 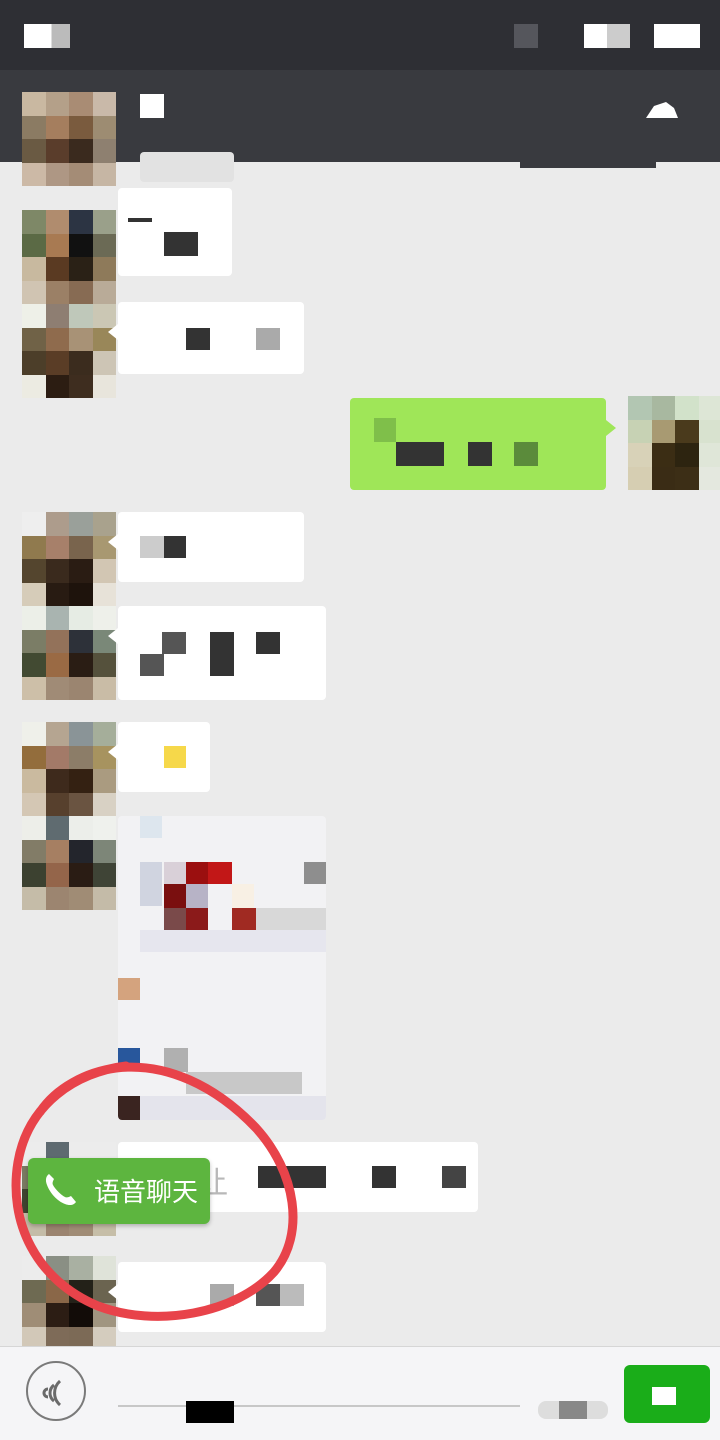 I want to click on message-bubble-outgoing, so click(x=483, y=444).